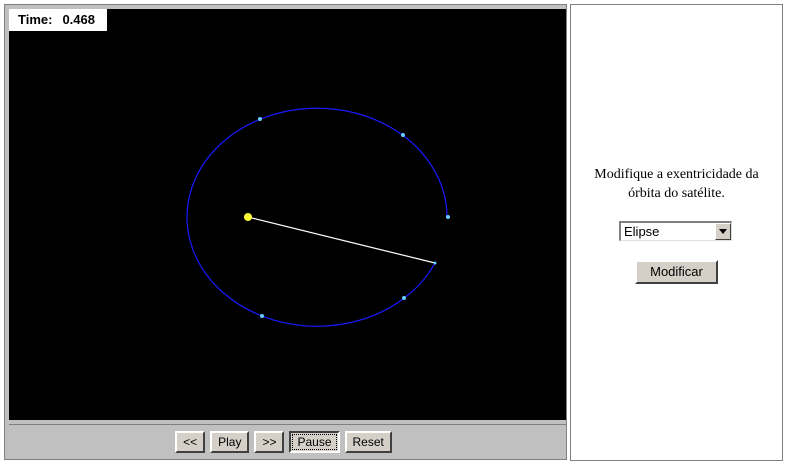 The height and width of the screenshot is (466, 787). Describe the element at coordinates (368, 441) in the screenshot. I see `reset-button: Reset` at that location.